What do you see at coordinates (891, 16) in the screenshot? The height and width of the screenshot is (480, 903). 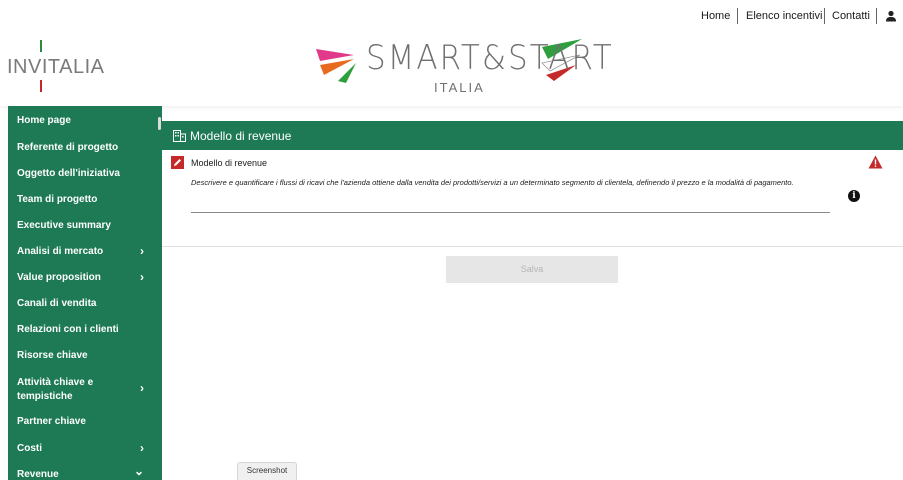 I see `user-icon` at bounding box center [891, 16].